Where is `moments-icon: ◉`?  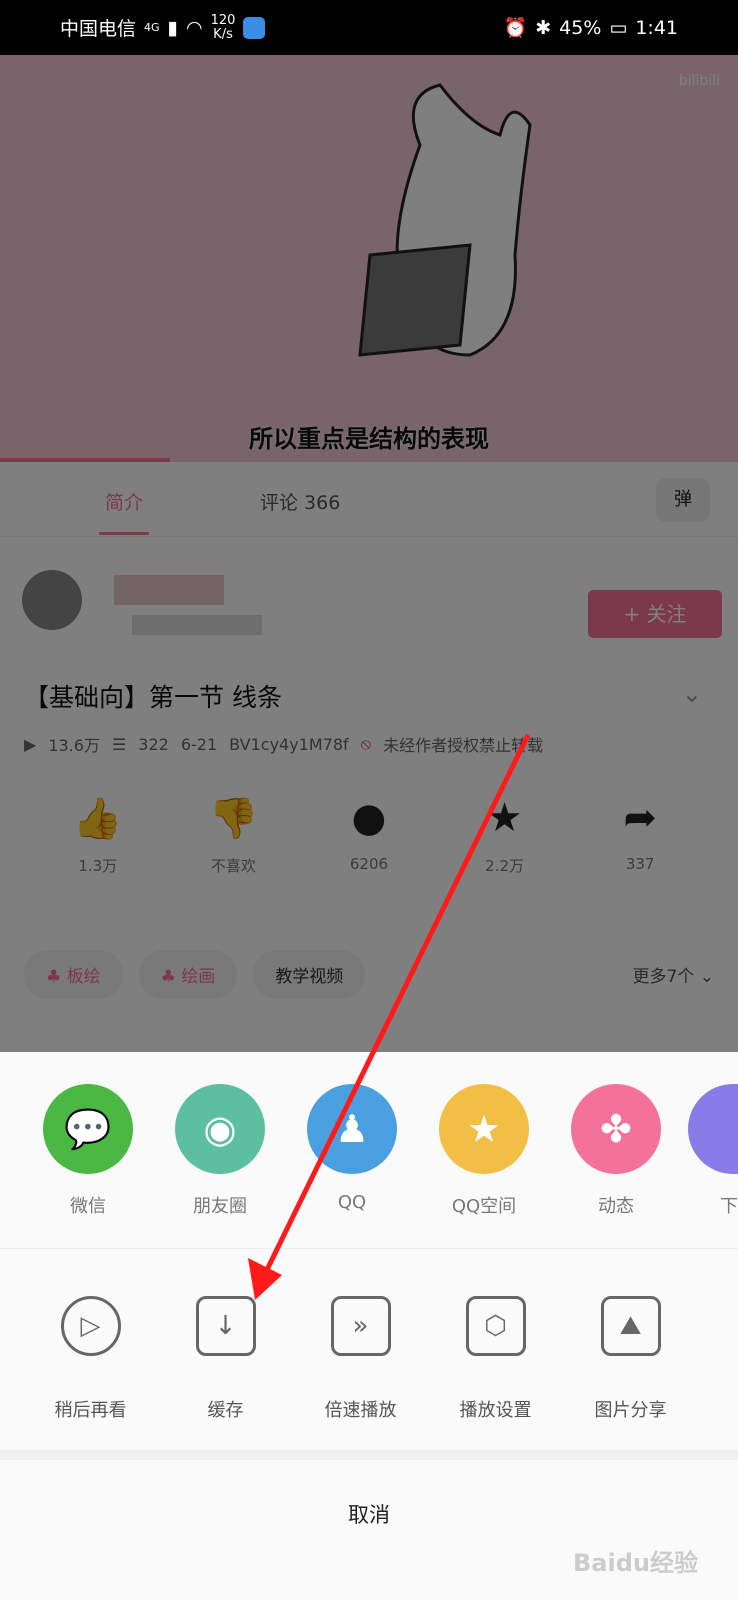
moments-icon: ◉ is located at coordinates (220, 1129).